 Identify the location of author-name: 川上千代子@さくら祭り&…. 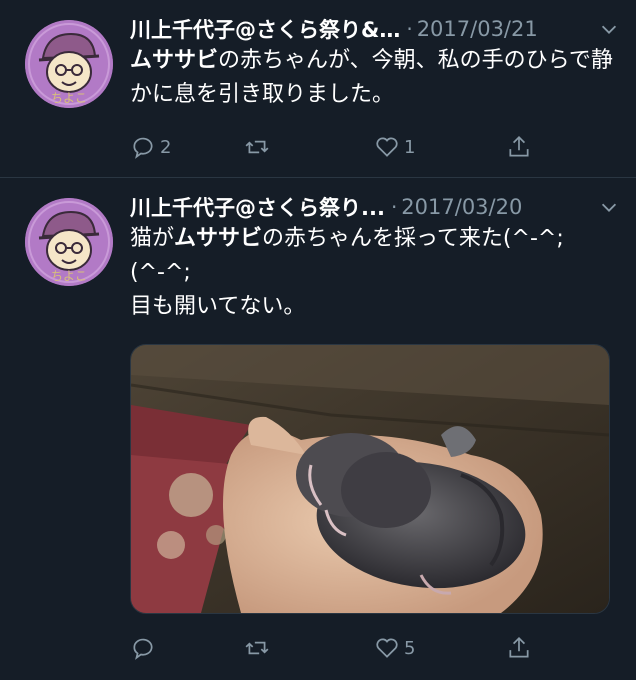
(265, 29).